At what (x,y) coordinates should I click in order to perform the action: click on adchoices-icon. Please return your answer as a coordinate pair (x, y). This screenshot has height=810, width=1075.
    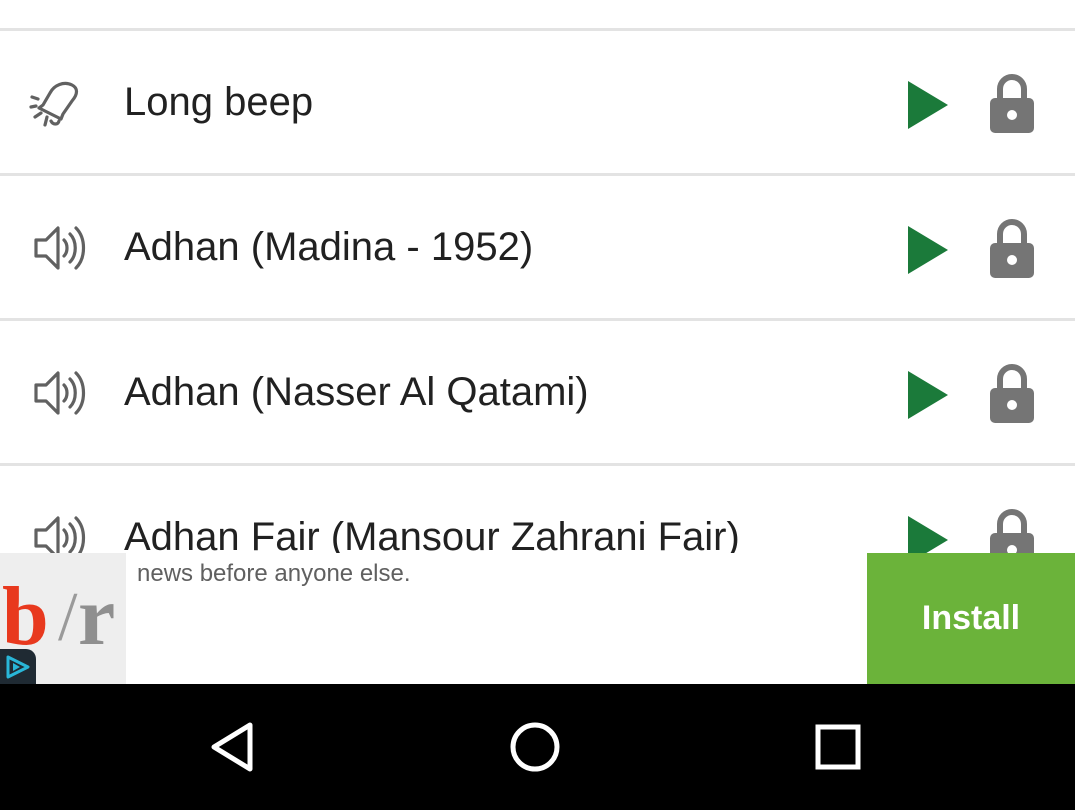
    Looking at the image, I should click on (18, 666).